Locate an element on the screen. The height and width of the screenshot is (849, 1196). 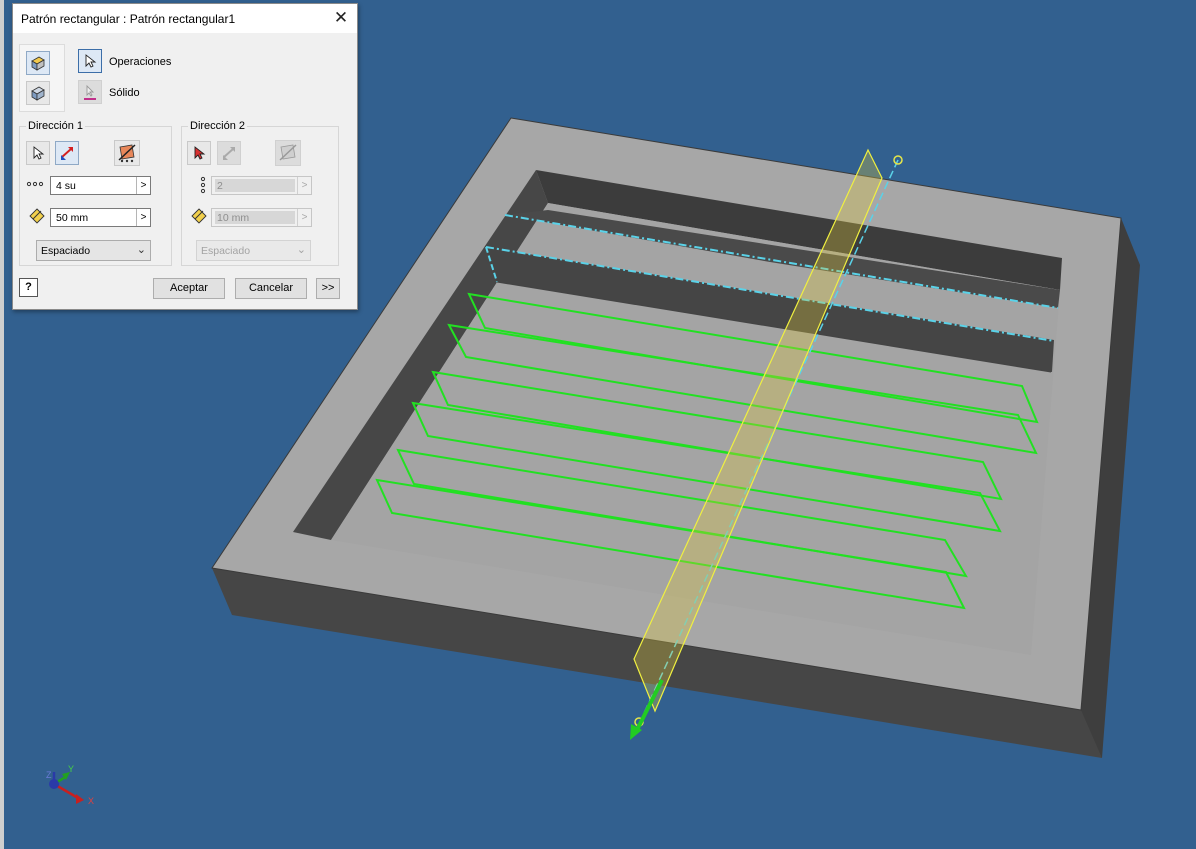
direction-2-select-button is located at coordinates (199, 153).